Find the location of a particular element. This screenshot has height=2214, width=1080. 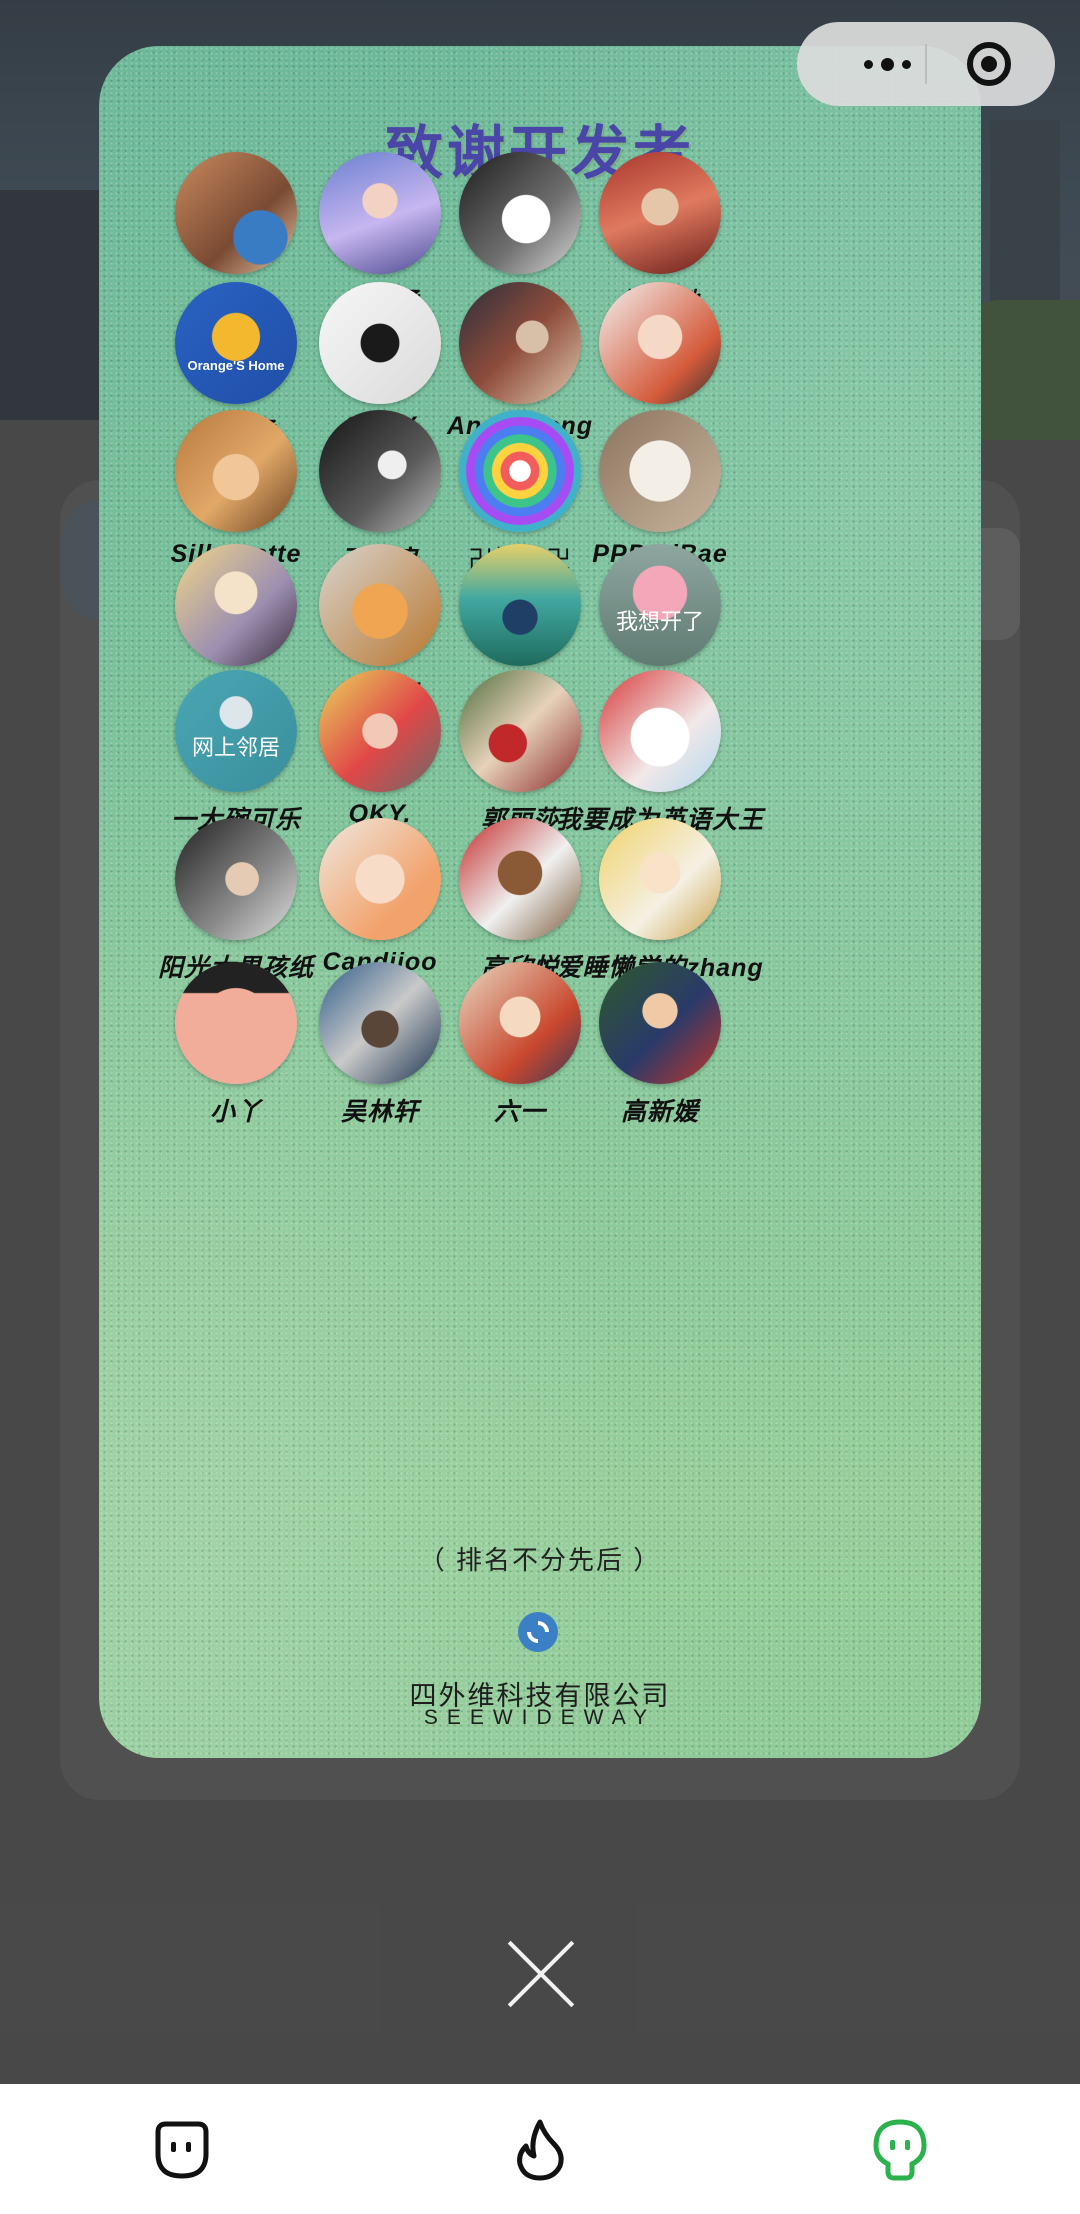

flame-icon is located at coordinates (540, 2150).